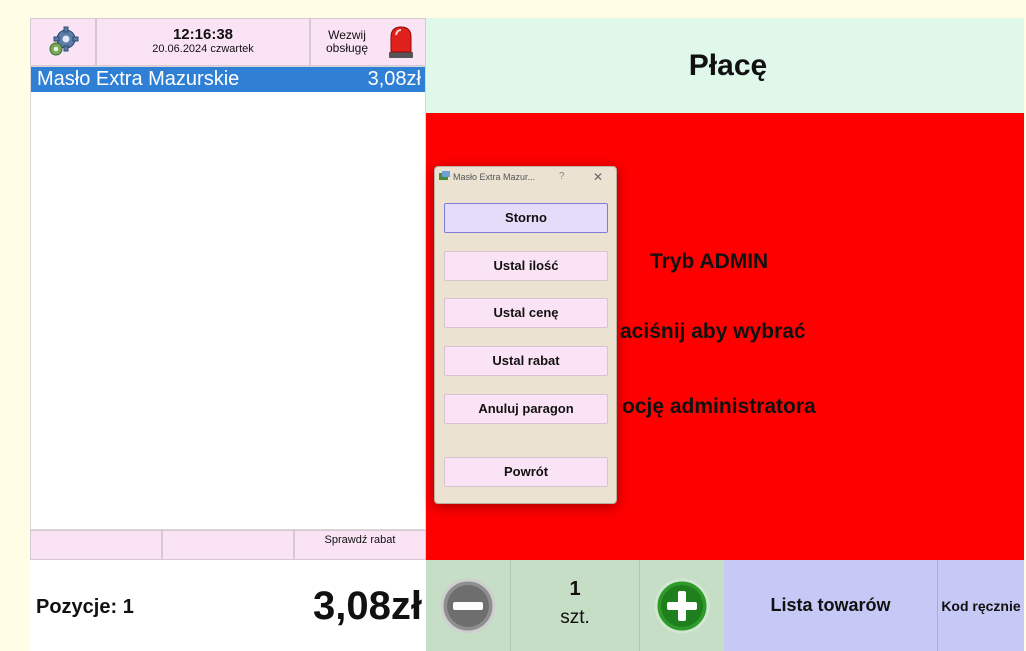 Image resolution: width=1026 pixels, height=651 pixels. I want to click on manual-code-button: Kod ręcznie, so click(981, 605).